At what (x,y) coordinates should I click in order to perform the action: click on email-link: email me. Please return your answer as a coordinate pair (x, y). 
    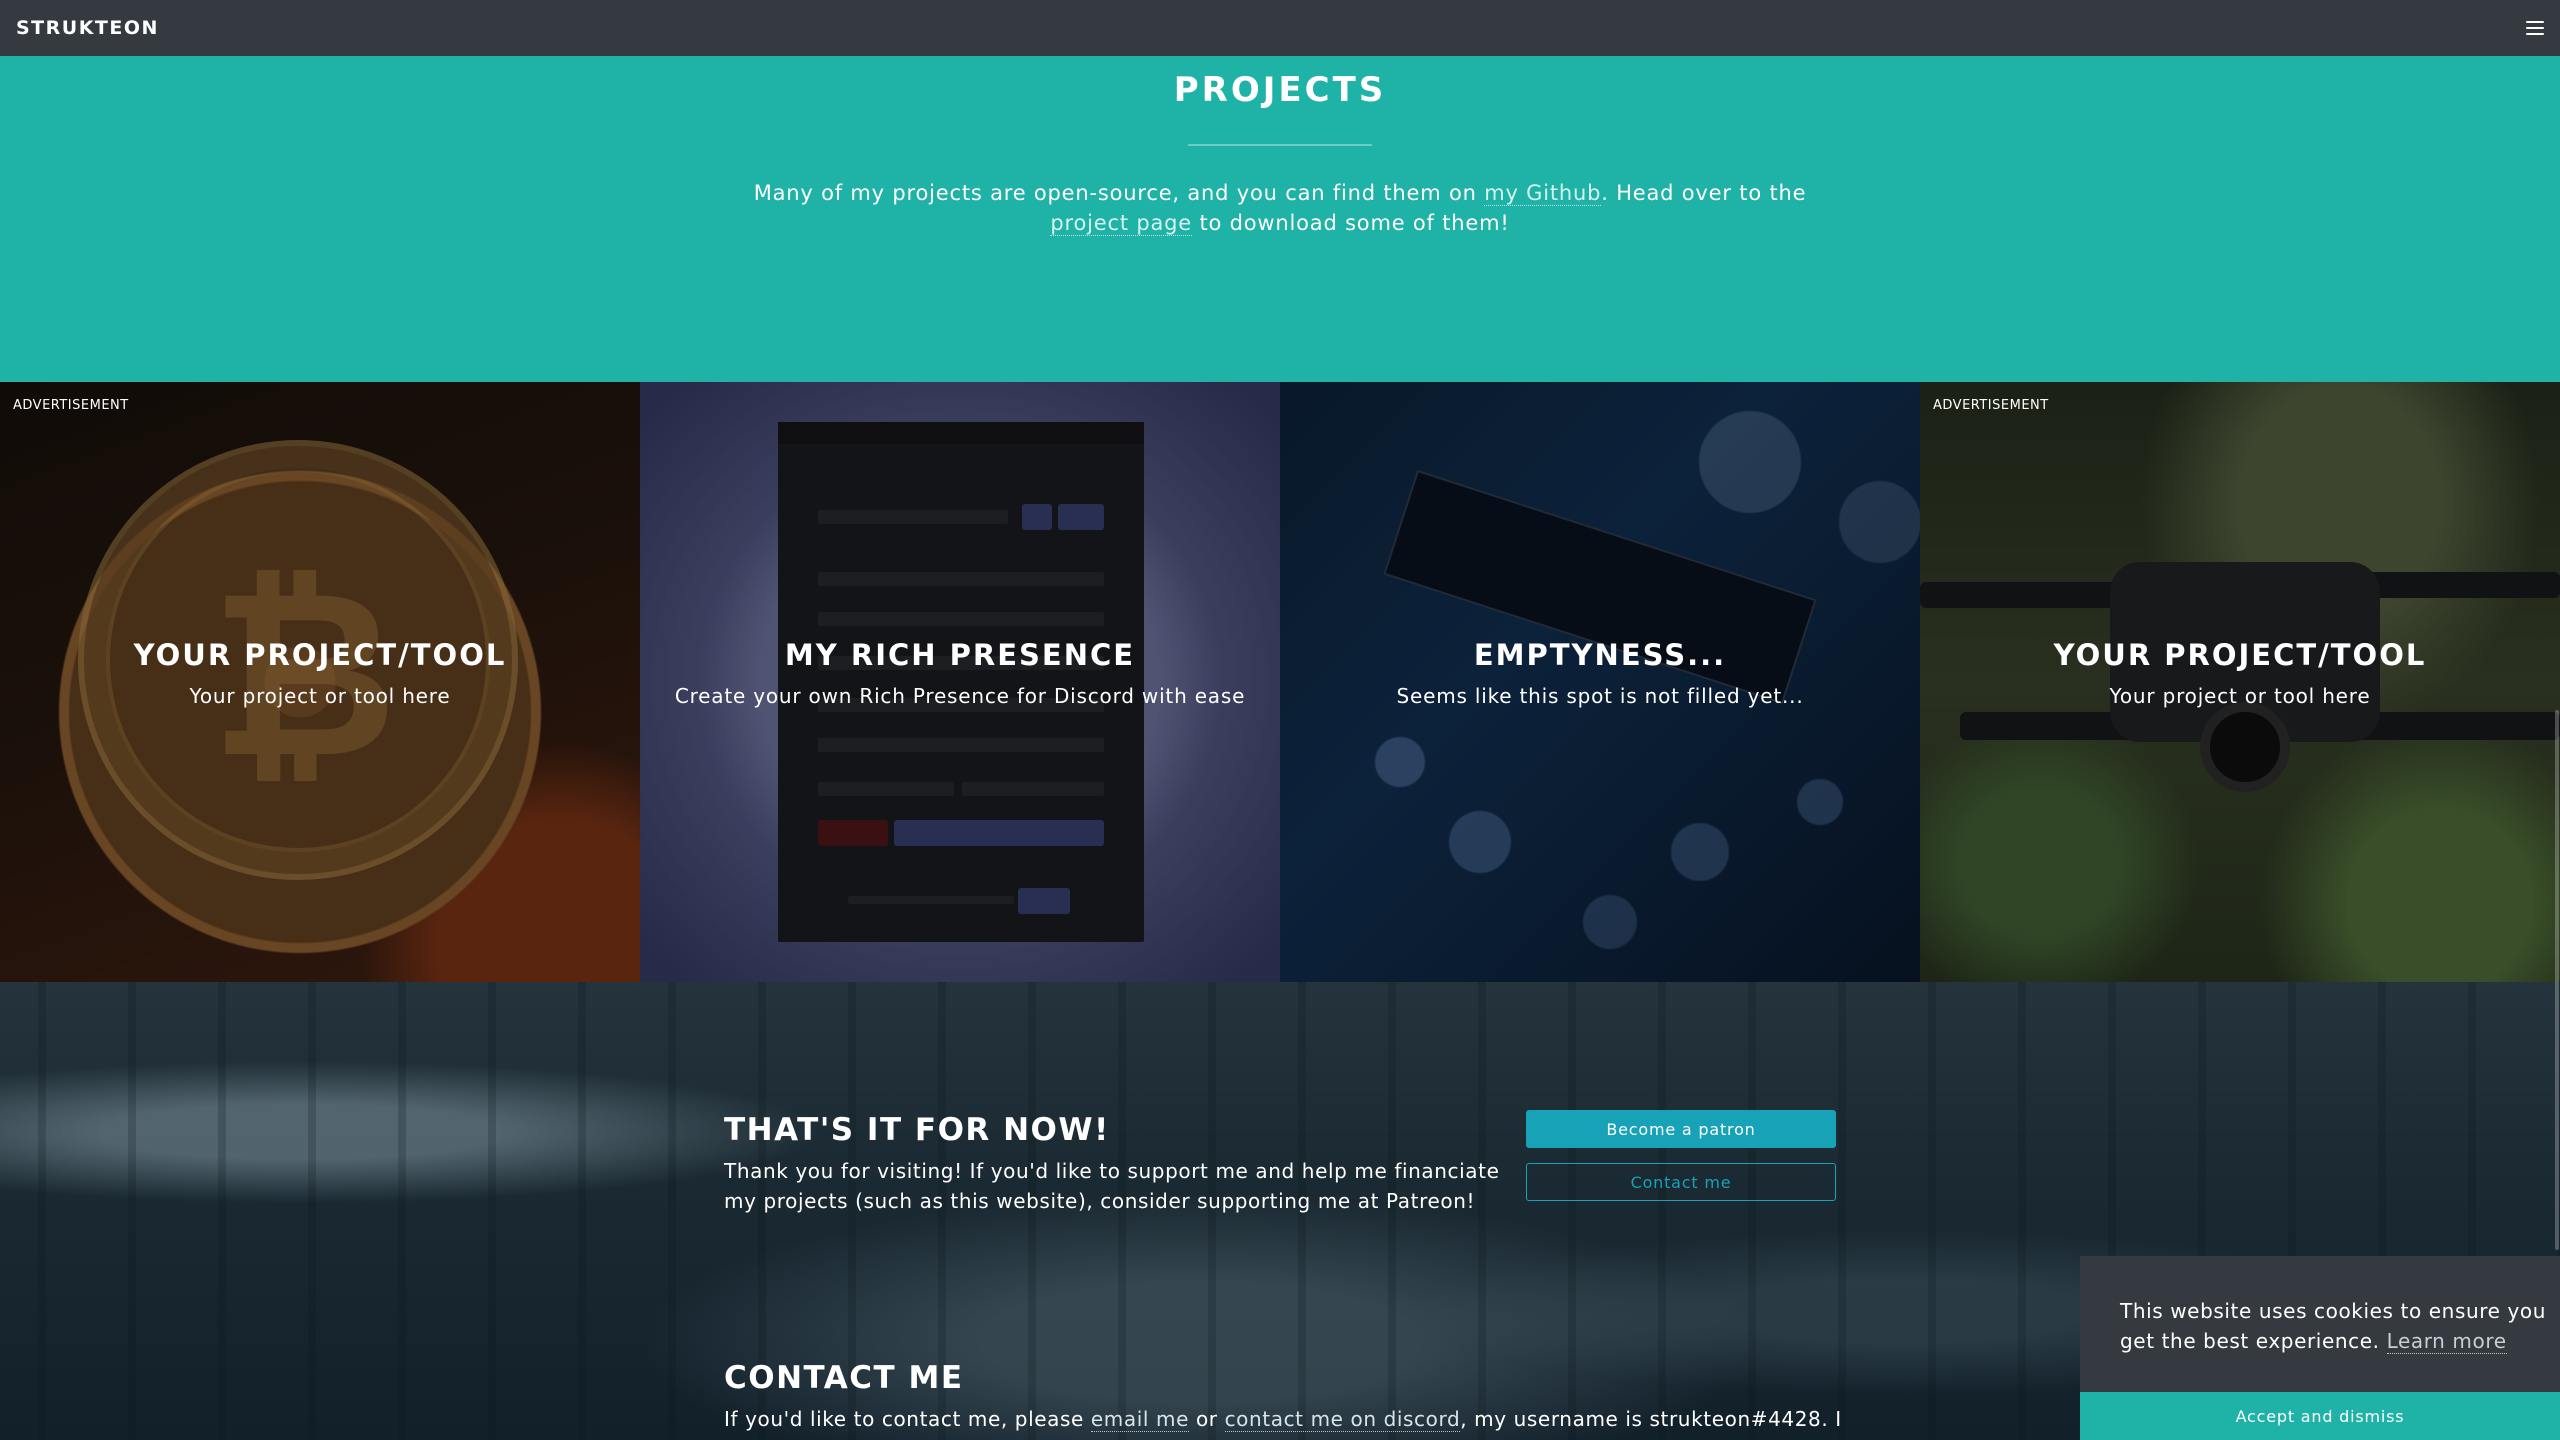
    Looking at the image, I should click on (1139, 1419).